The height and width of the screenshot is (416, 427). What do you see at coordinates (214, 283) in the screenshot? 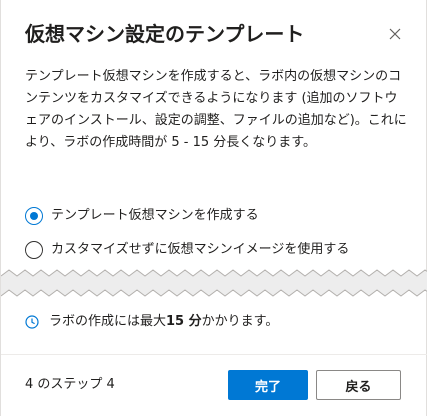
I see `torn-edge-divider` at bounding box center [214, 283].